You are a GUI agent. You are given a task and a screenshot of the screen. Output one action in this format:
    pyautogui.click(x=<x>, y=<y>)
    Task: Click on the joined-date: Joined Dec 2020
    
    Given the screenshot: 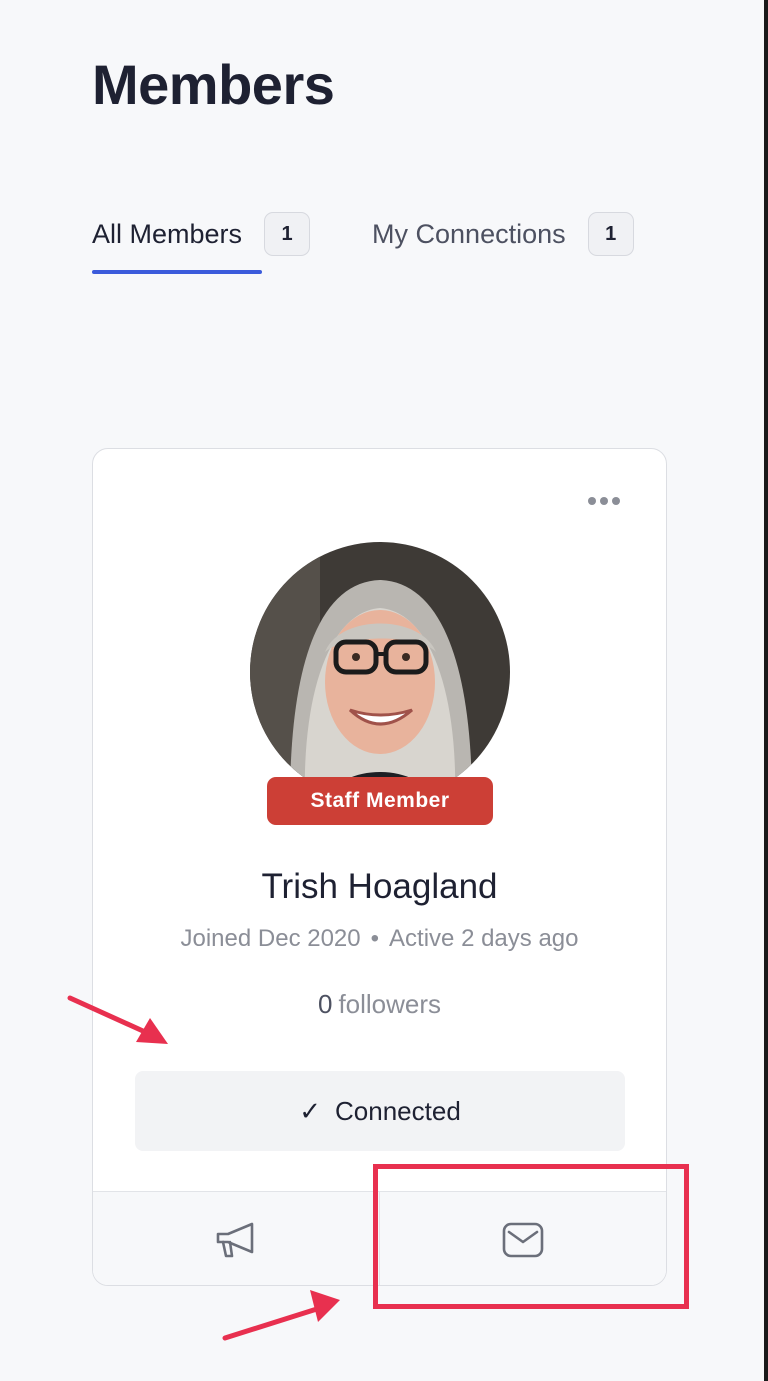 What is the action you would take?
    pyautogui.click(x=270, y=938)
    